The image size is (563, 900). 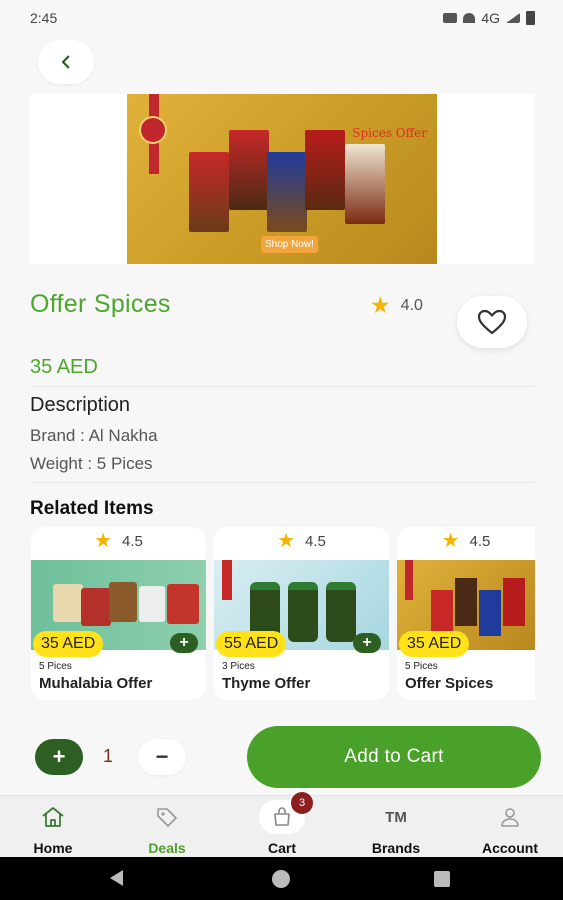 What do you see at coordinates (64, 367) in the screenshot?
I see `product-price: 35 AED` at bounding box center [64, 367].